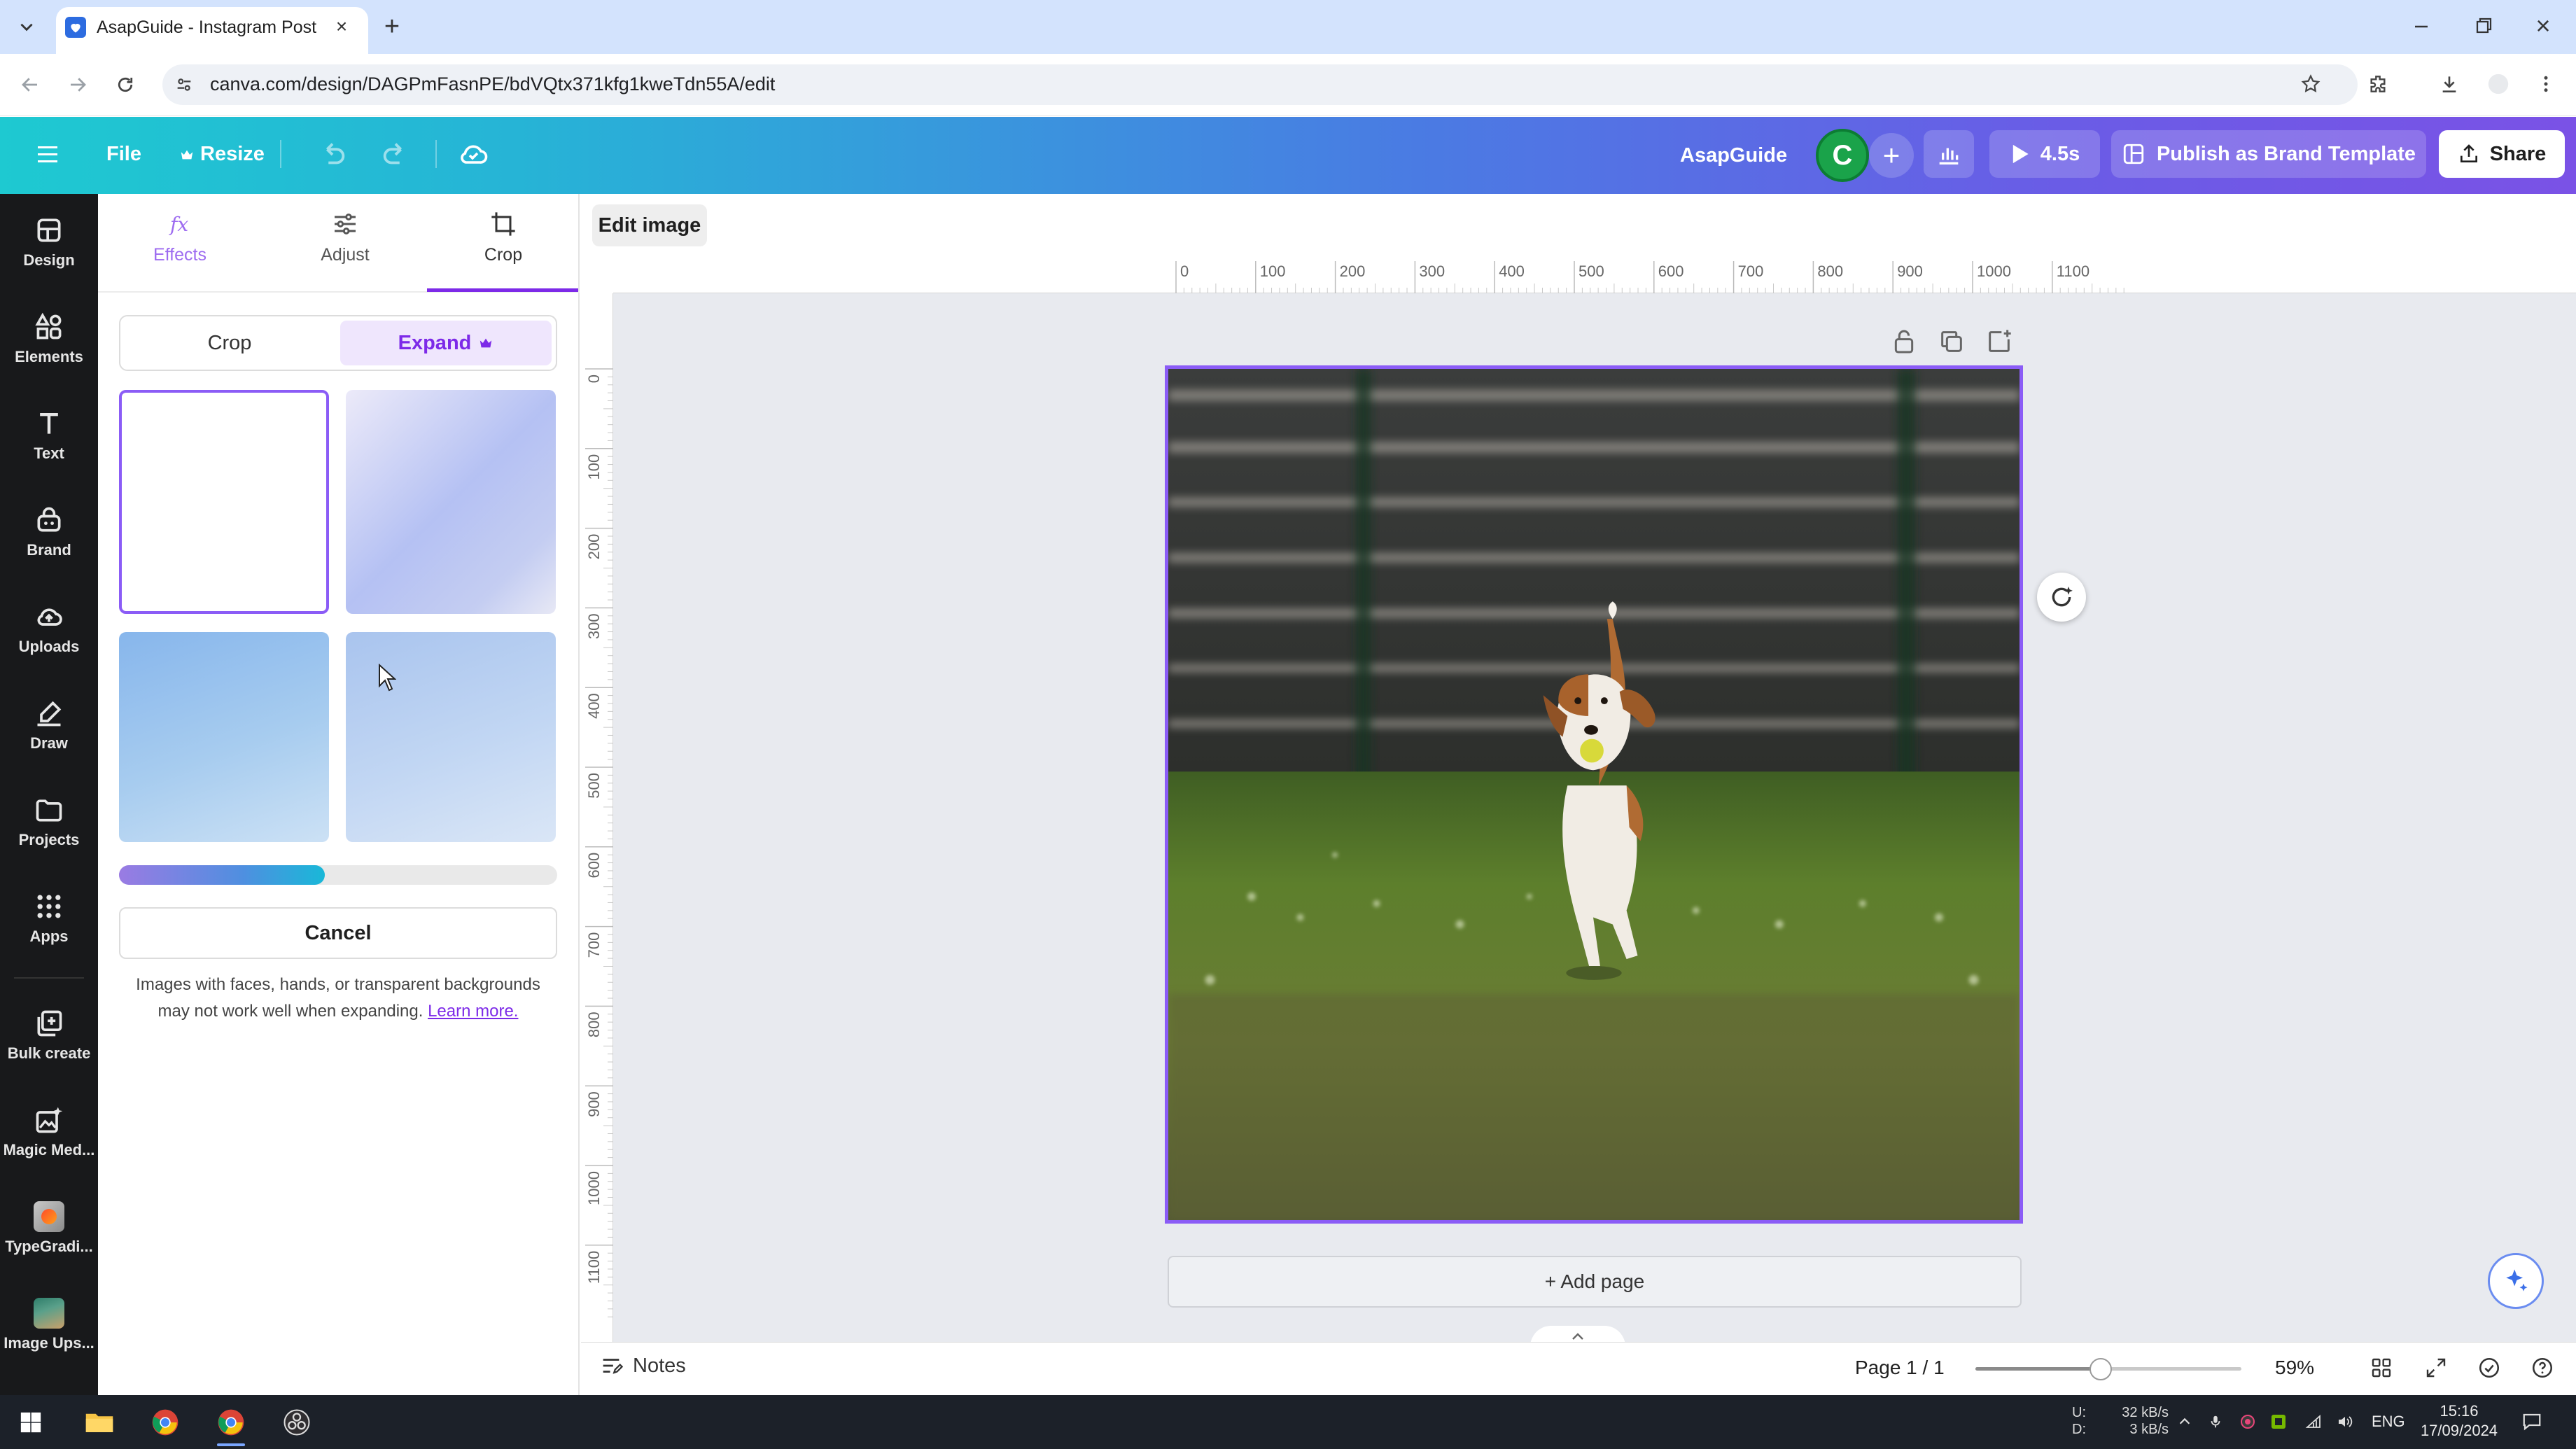  Describe the element at coordinates (2344, 1421) in the screenshot. I see `volume-icon` at that location.